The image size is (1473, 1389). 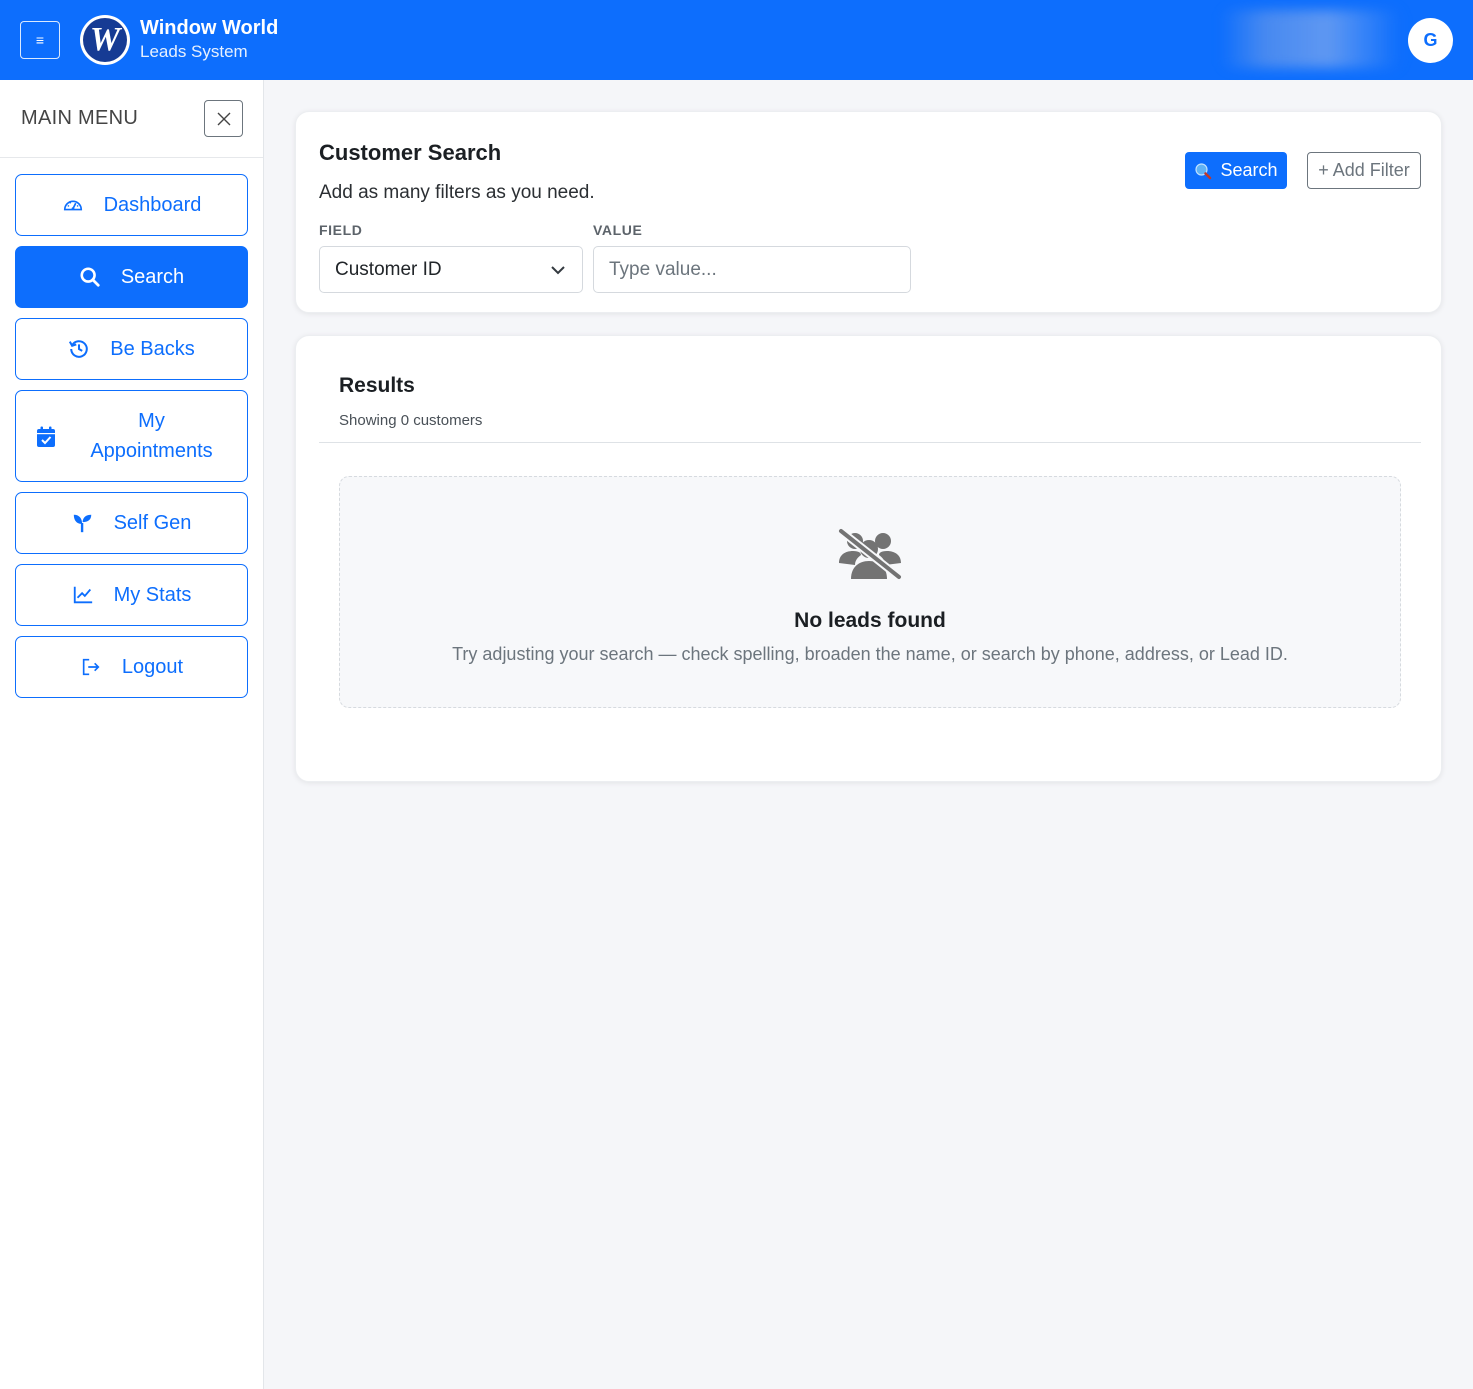 I want to click on seedling-icon, so click(x=83, y=523).